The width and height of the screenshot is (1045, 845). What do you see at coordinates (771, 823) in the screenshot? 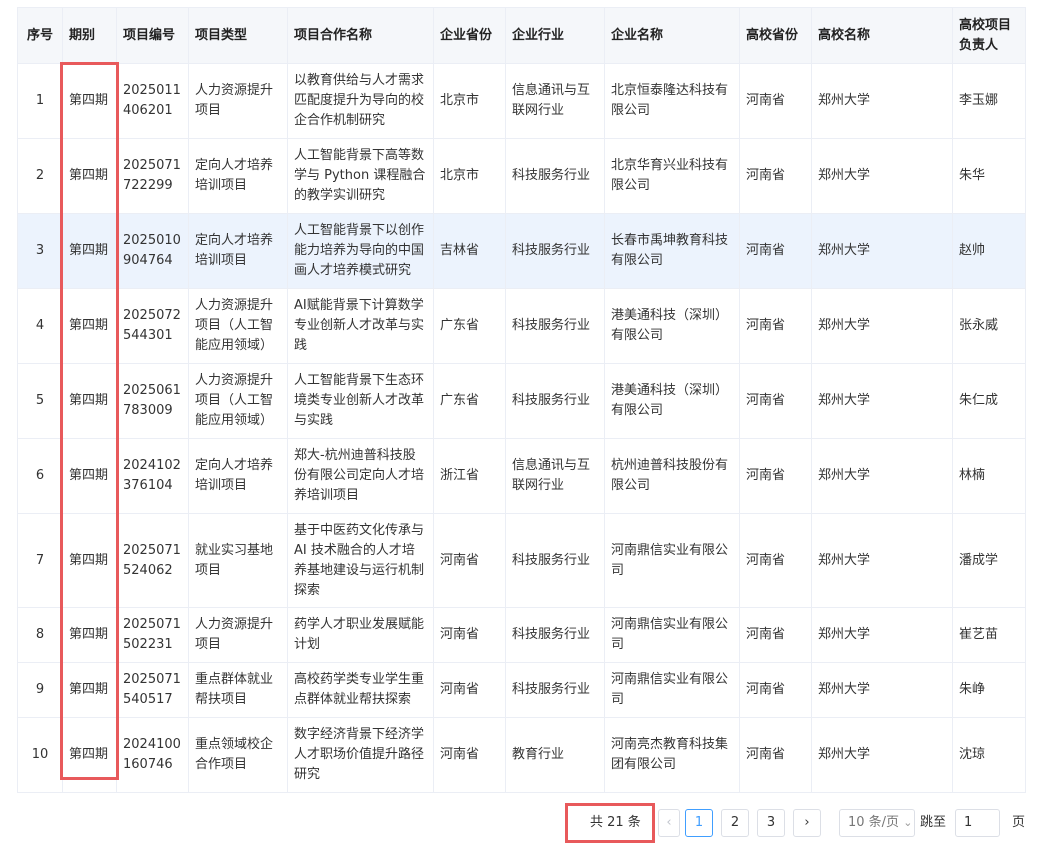
I see `page-3-button: 3` at bounding box center [771, 823].